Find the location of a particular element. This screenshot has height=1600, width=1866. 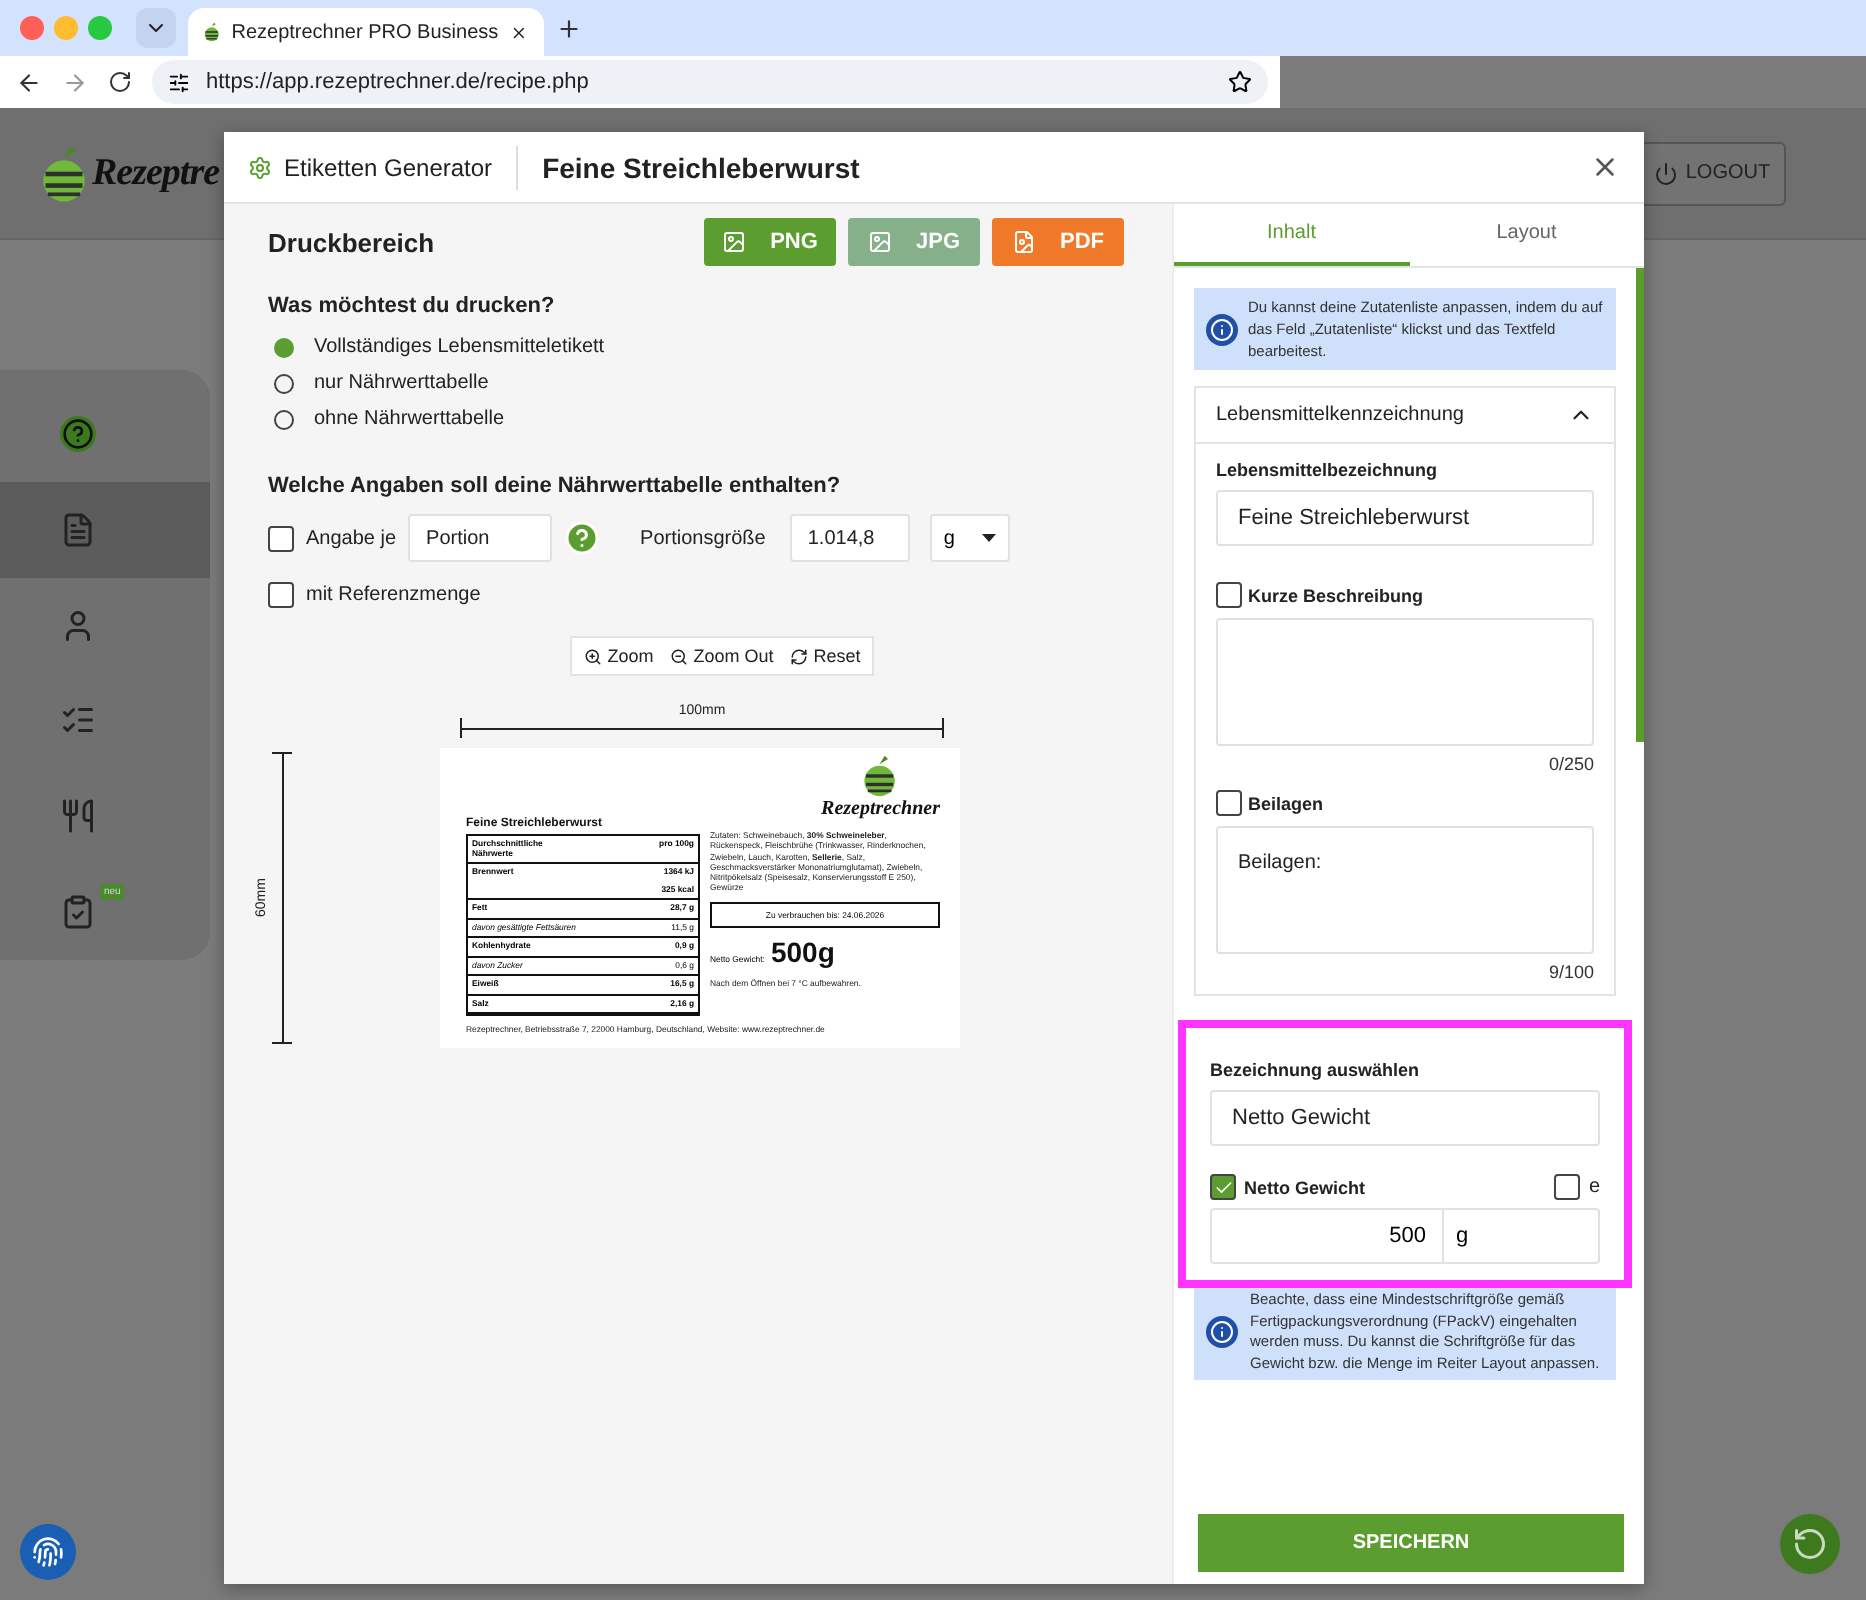

zoom-in-icon is located at coordinates (592, 656).